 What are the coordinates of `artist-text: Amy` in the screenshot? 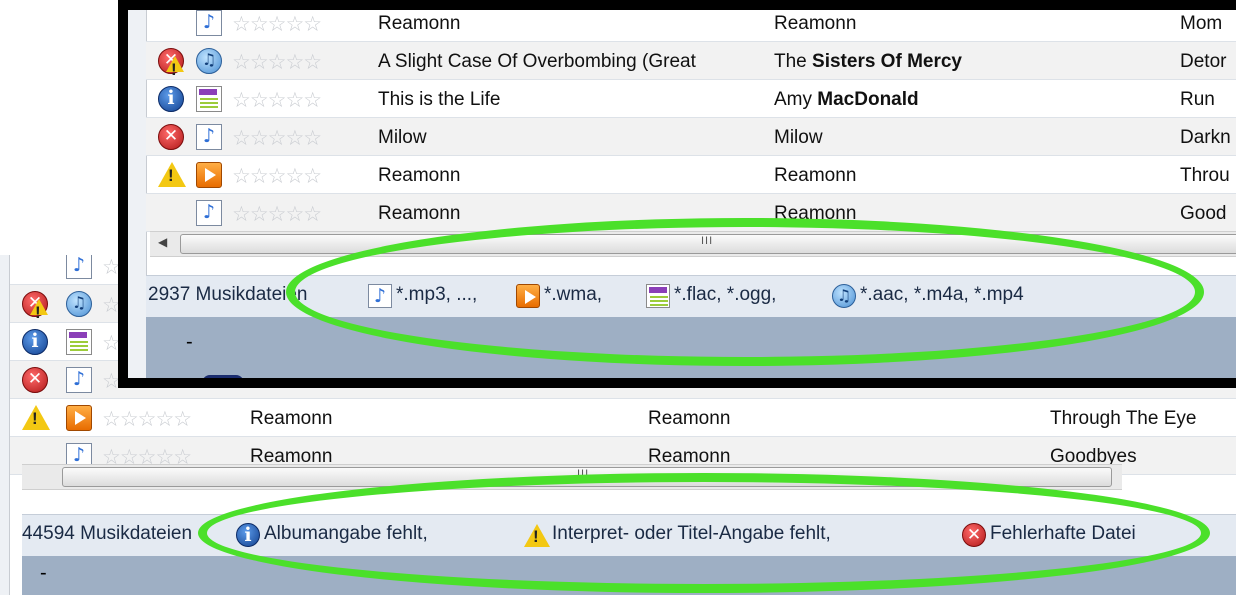 It's located at (796, 99).